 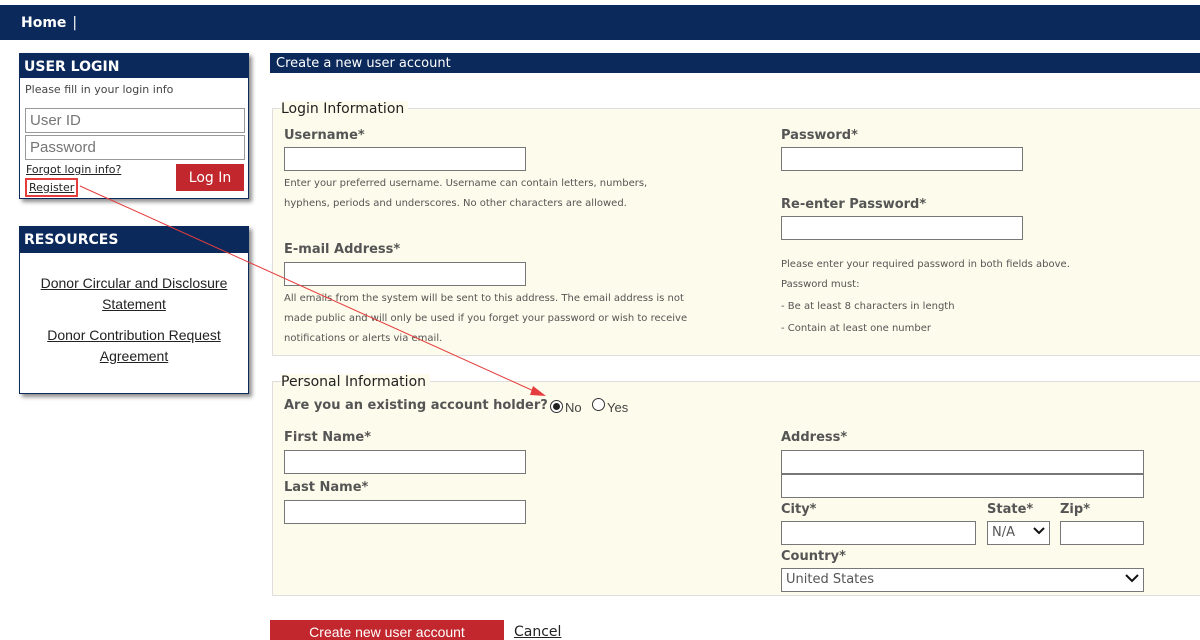 What do you see at coordinates (405, 462) in the screenshot?
I see `first-name-input` at bounding box center [405, 462].